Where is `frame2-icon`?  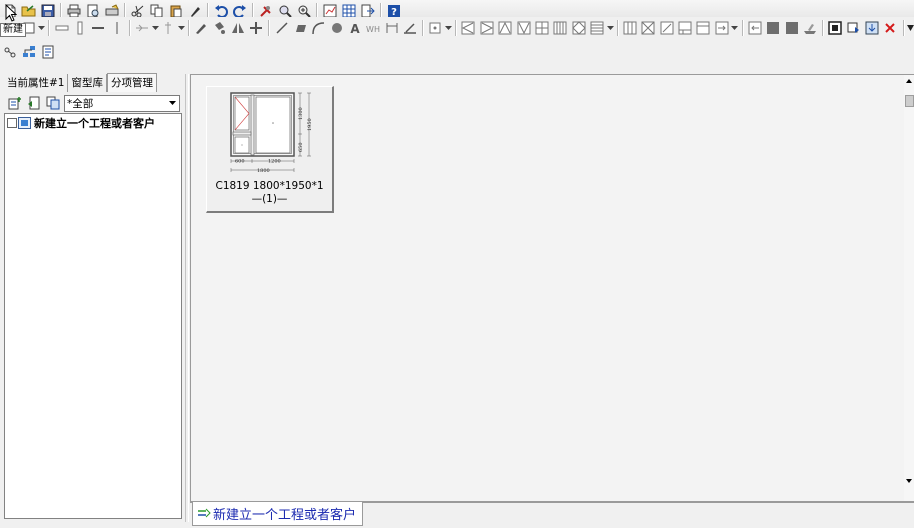
frame2-icon is located at coordinates (835, 28).